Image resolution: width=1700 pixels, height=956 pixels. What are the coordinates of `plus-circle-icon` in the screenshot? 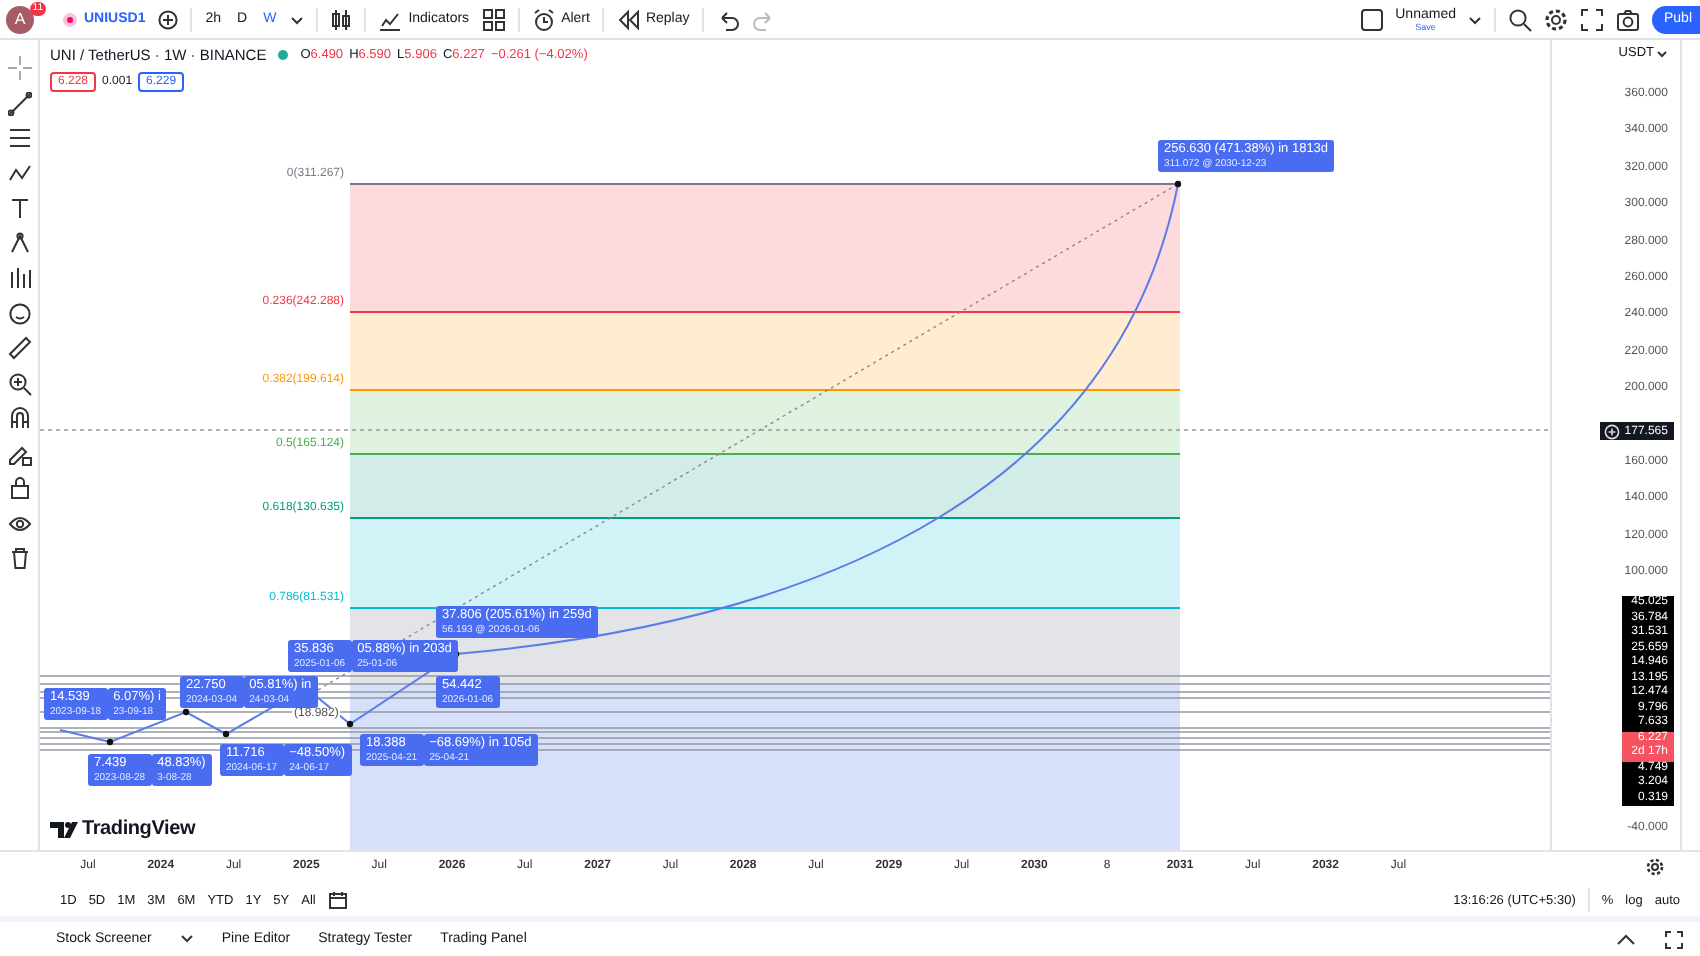 It's located at (1612, 431).